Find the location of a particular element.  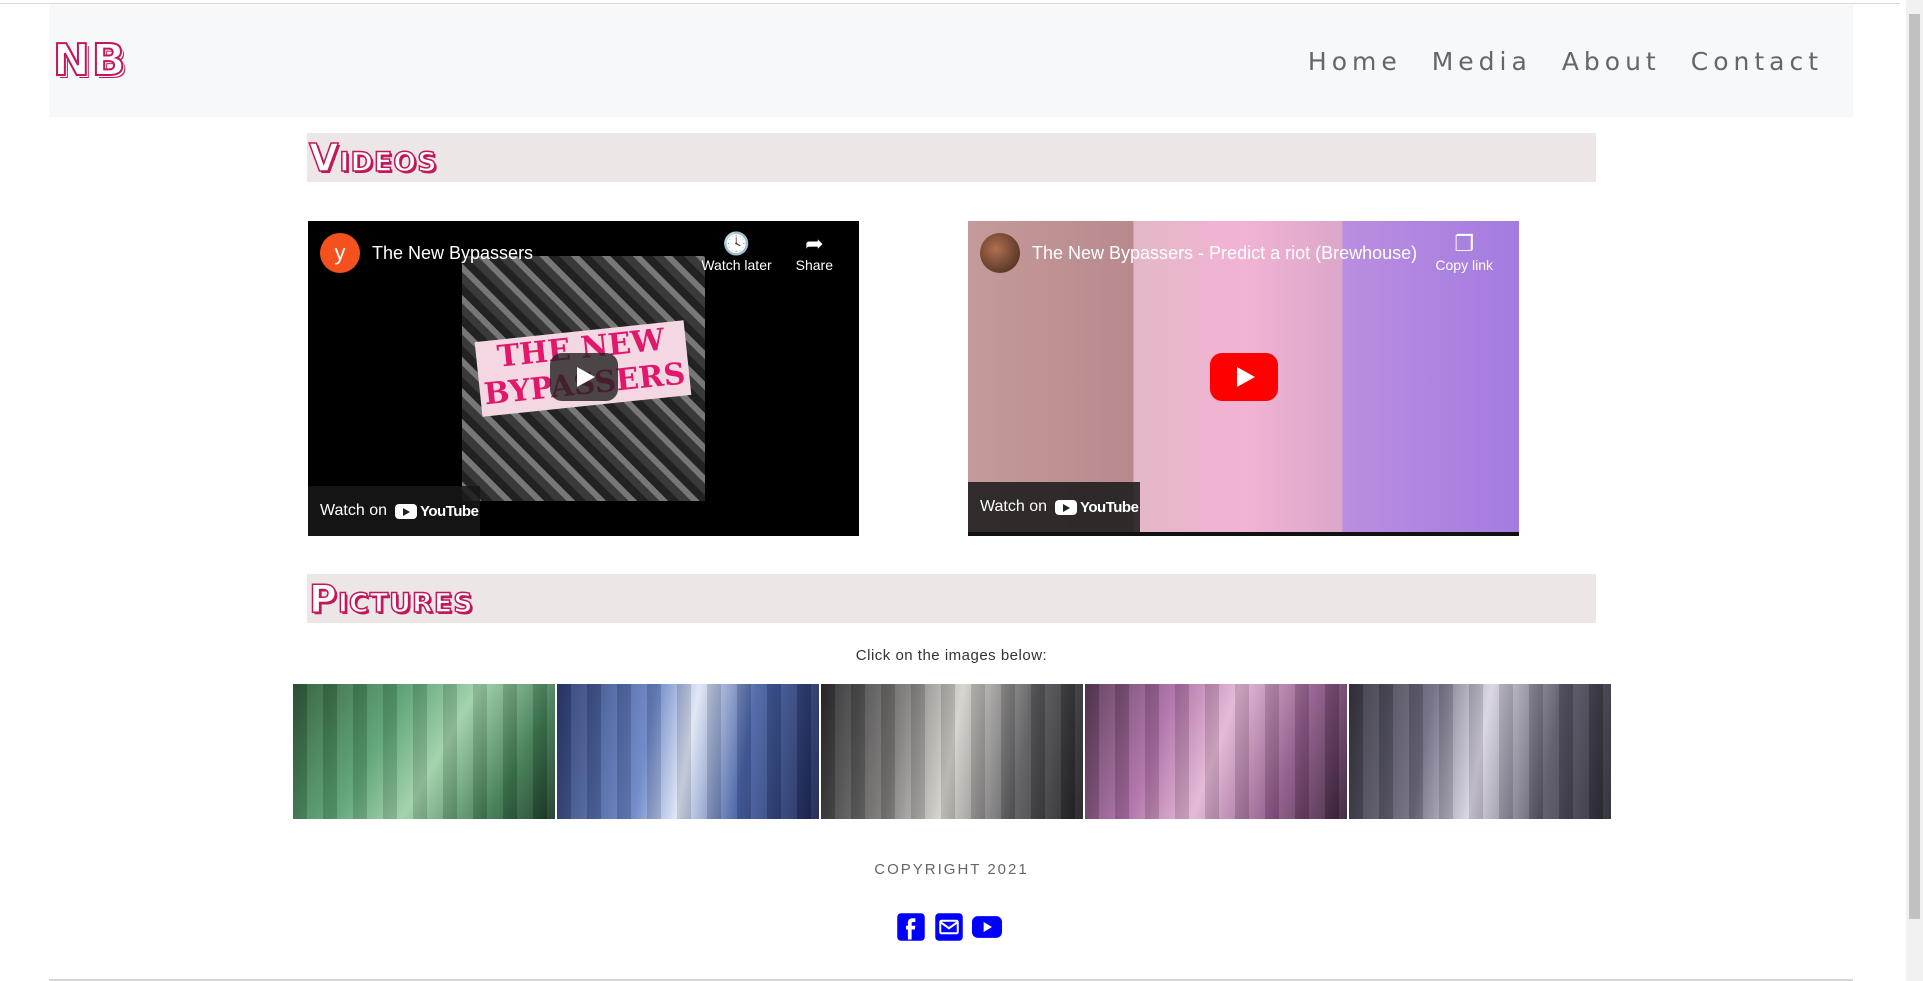

video-header: y The New Bypassers is located at coordinates (426, 253).